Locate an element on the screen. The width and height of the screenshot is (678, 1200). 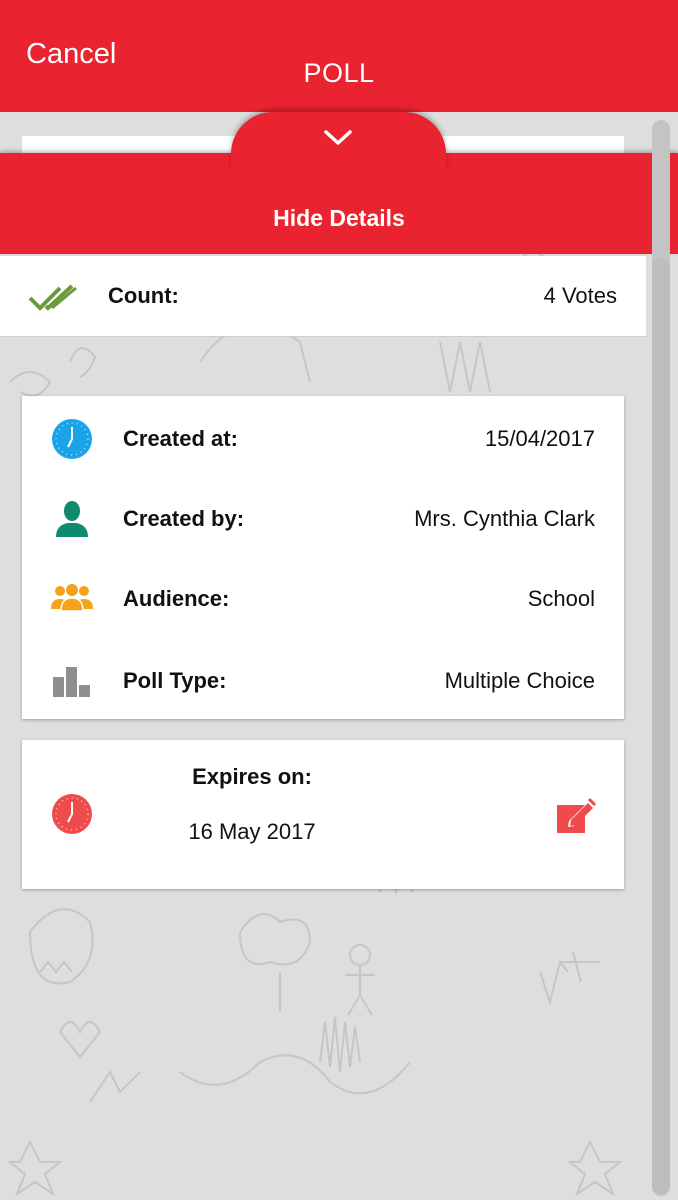
person-icon is located at coordinates (72, 519).